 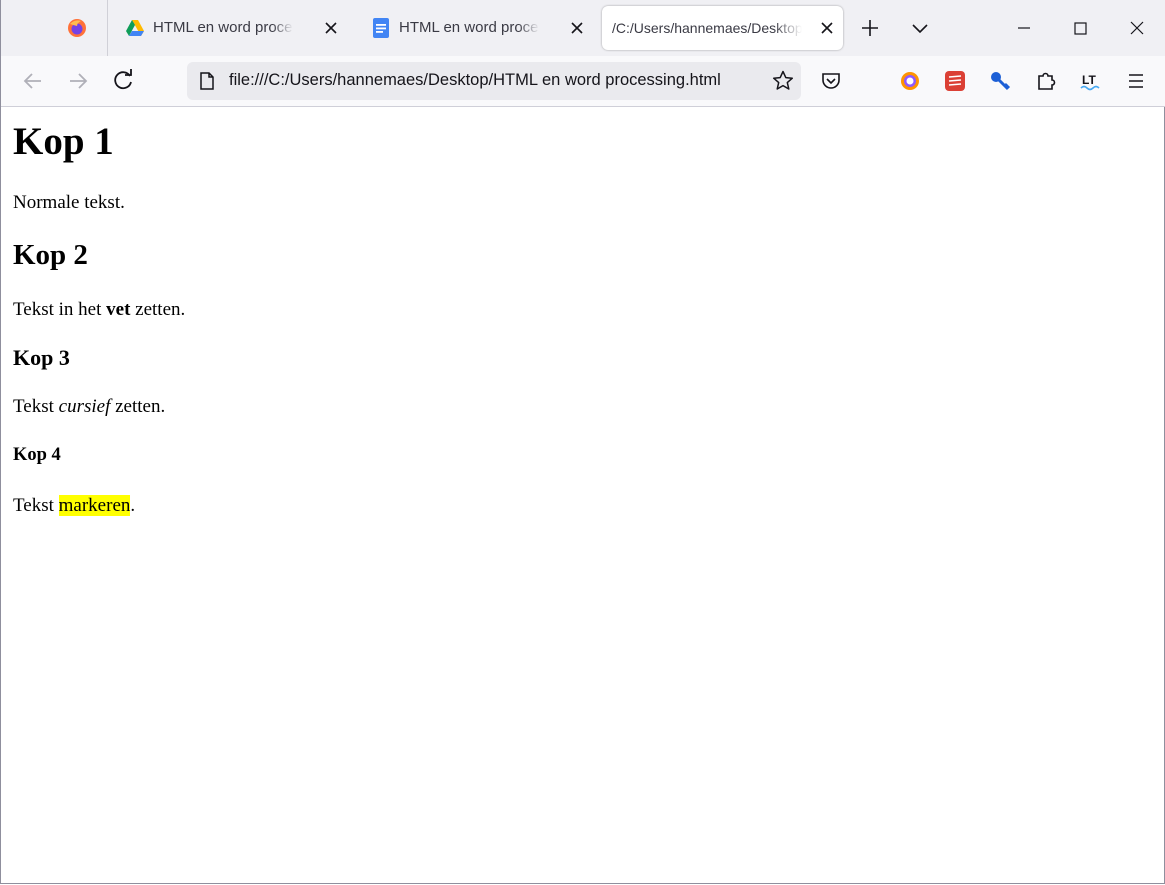 What do you see at coordinates (831, 81) in the screenshot?
I see `pocket-button` at bounding box center [831, 81].